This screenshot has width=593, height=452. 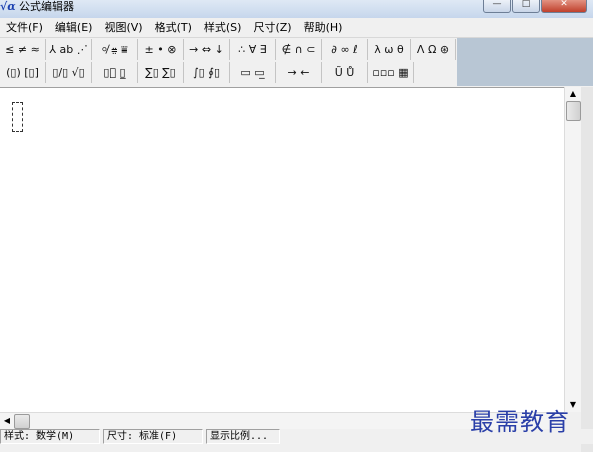 I want to click on input-slot-placeholder, so click(x=17, y=117).